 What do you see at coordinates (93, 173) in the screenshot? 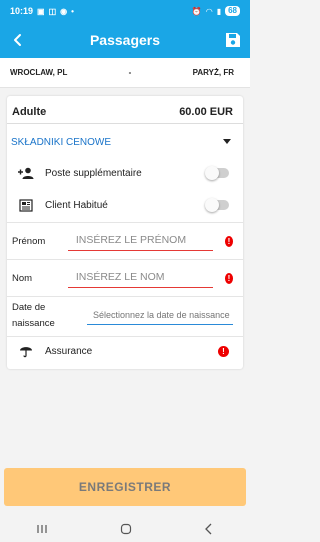
I see `option-label: Poste supplémentaire` at bounding box center [93, 173].